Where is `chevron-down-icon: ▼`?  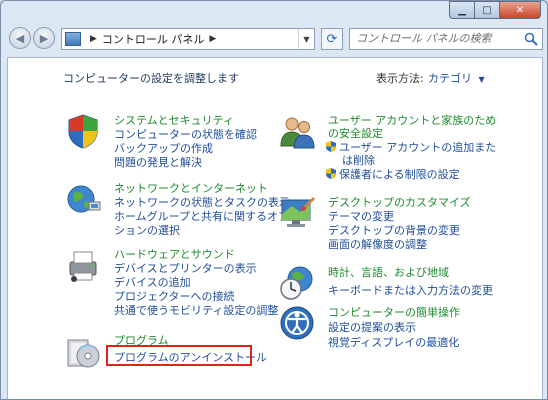
chevron-down-icon: ▼ is located at coordinates (481, 79).